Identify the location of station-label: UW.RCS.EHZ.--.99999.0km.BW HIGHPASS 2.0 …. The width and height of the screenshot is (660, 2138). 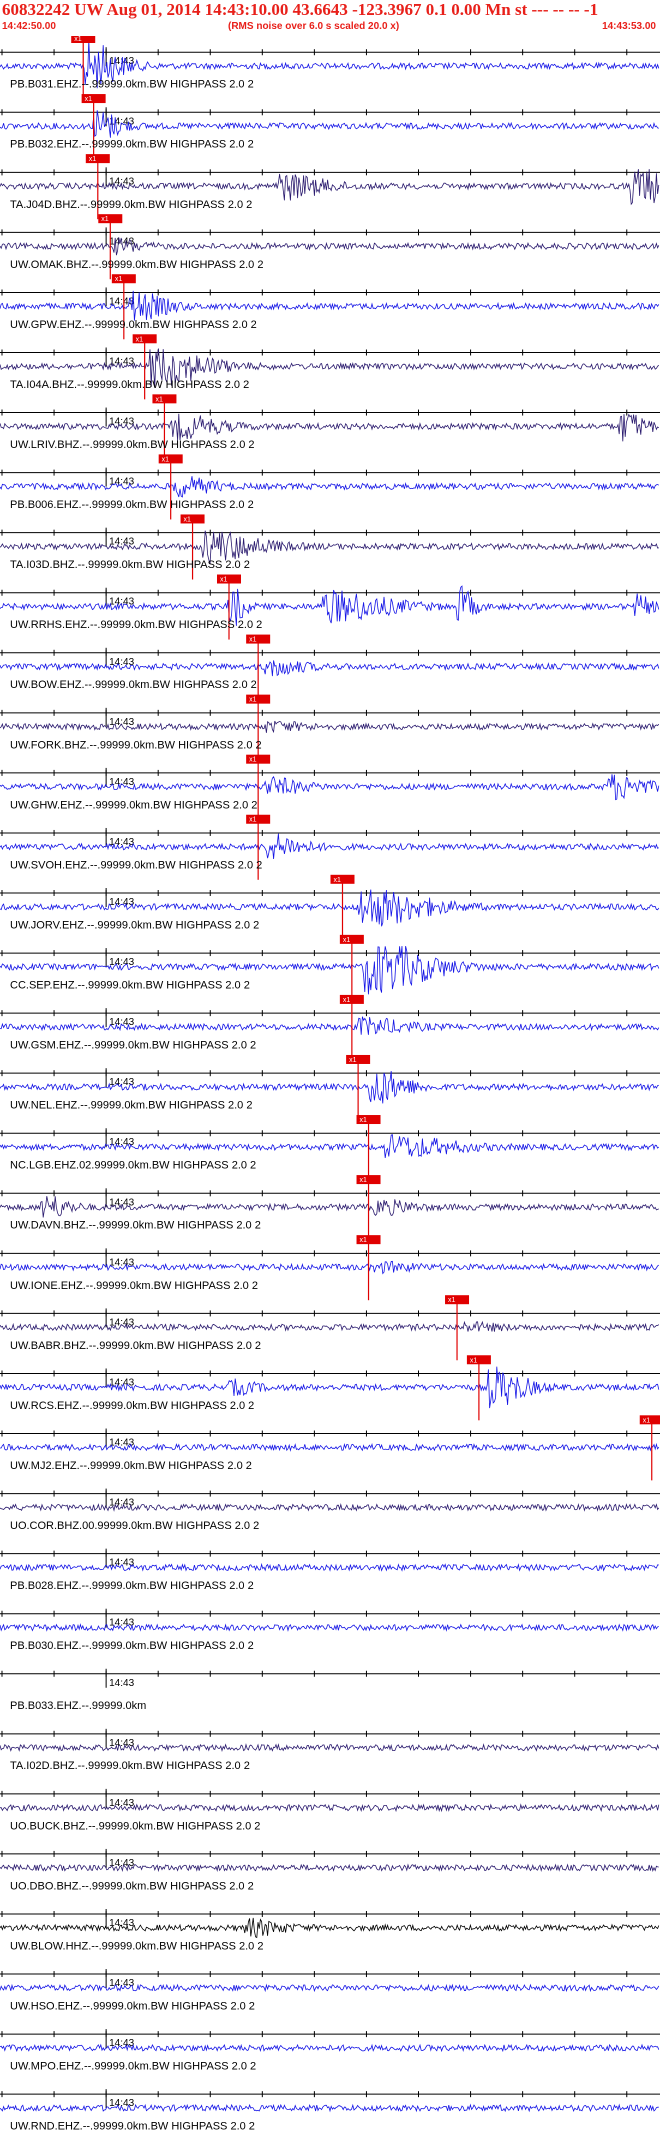
(132, 1406).